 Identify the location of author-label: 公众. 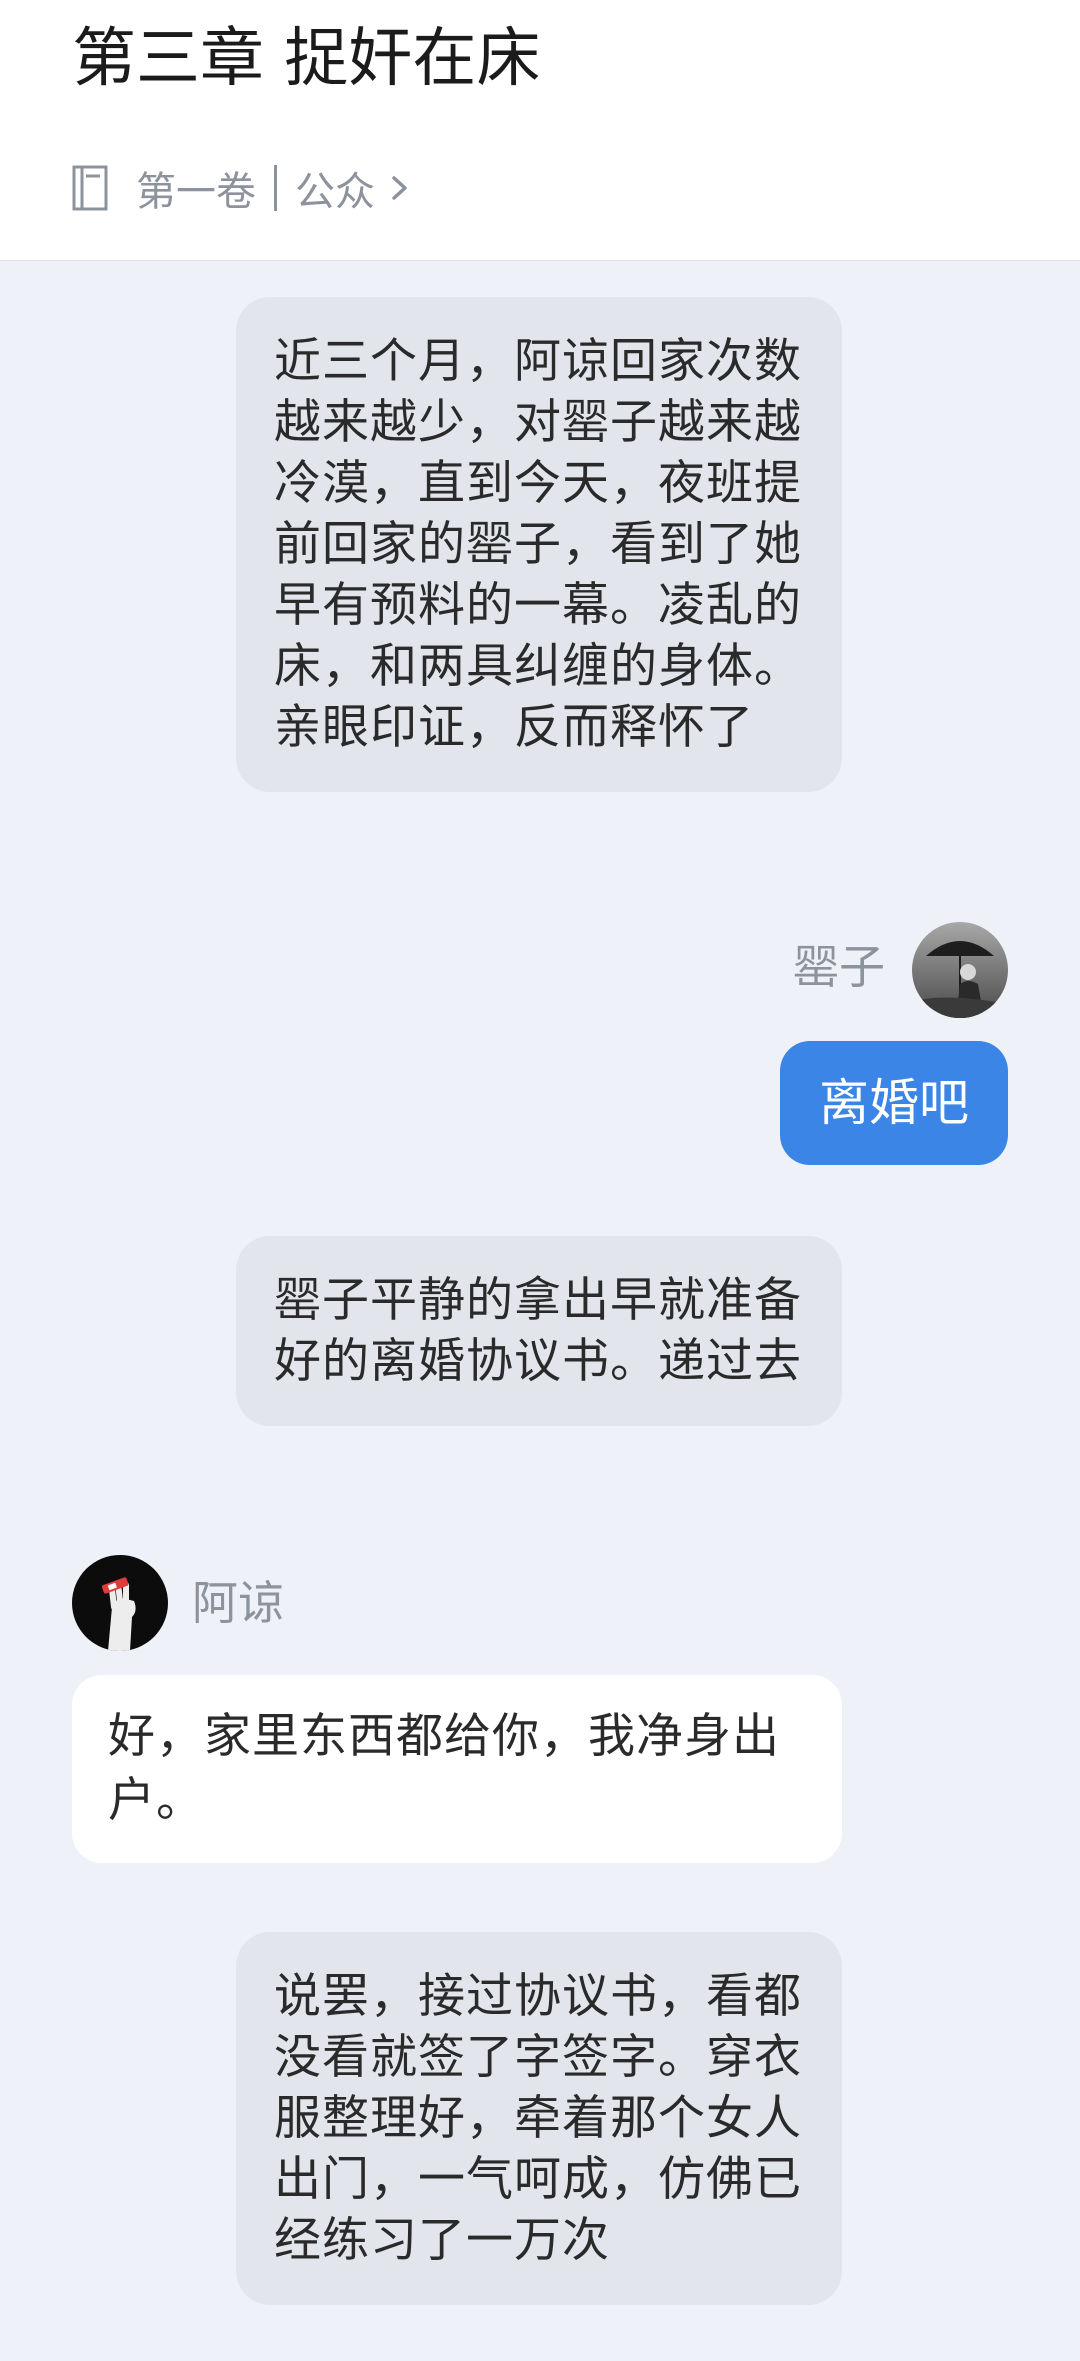
(335, 188).